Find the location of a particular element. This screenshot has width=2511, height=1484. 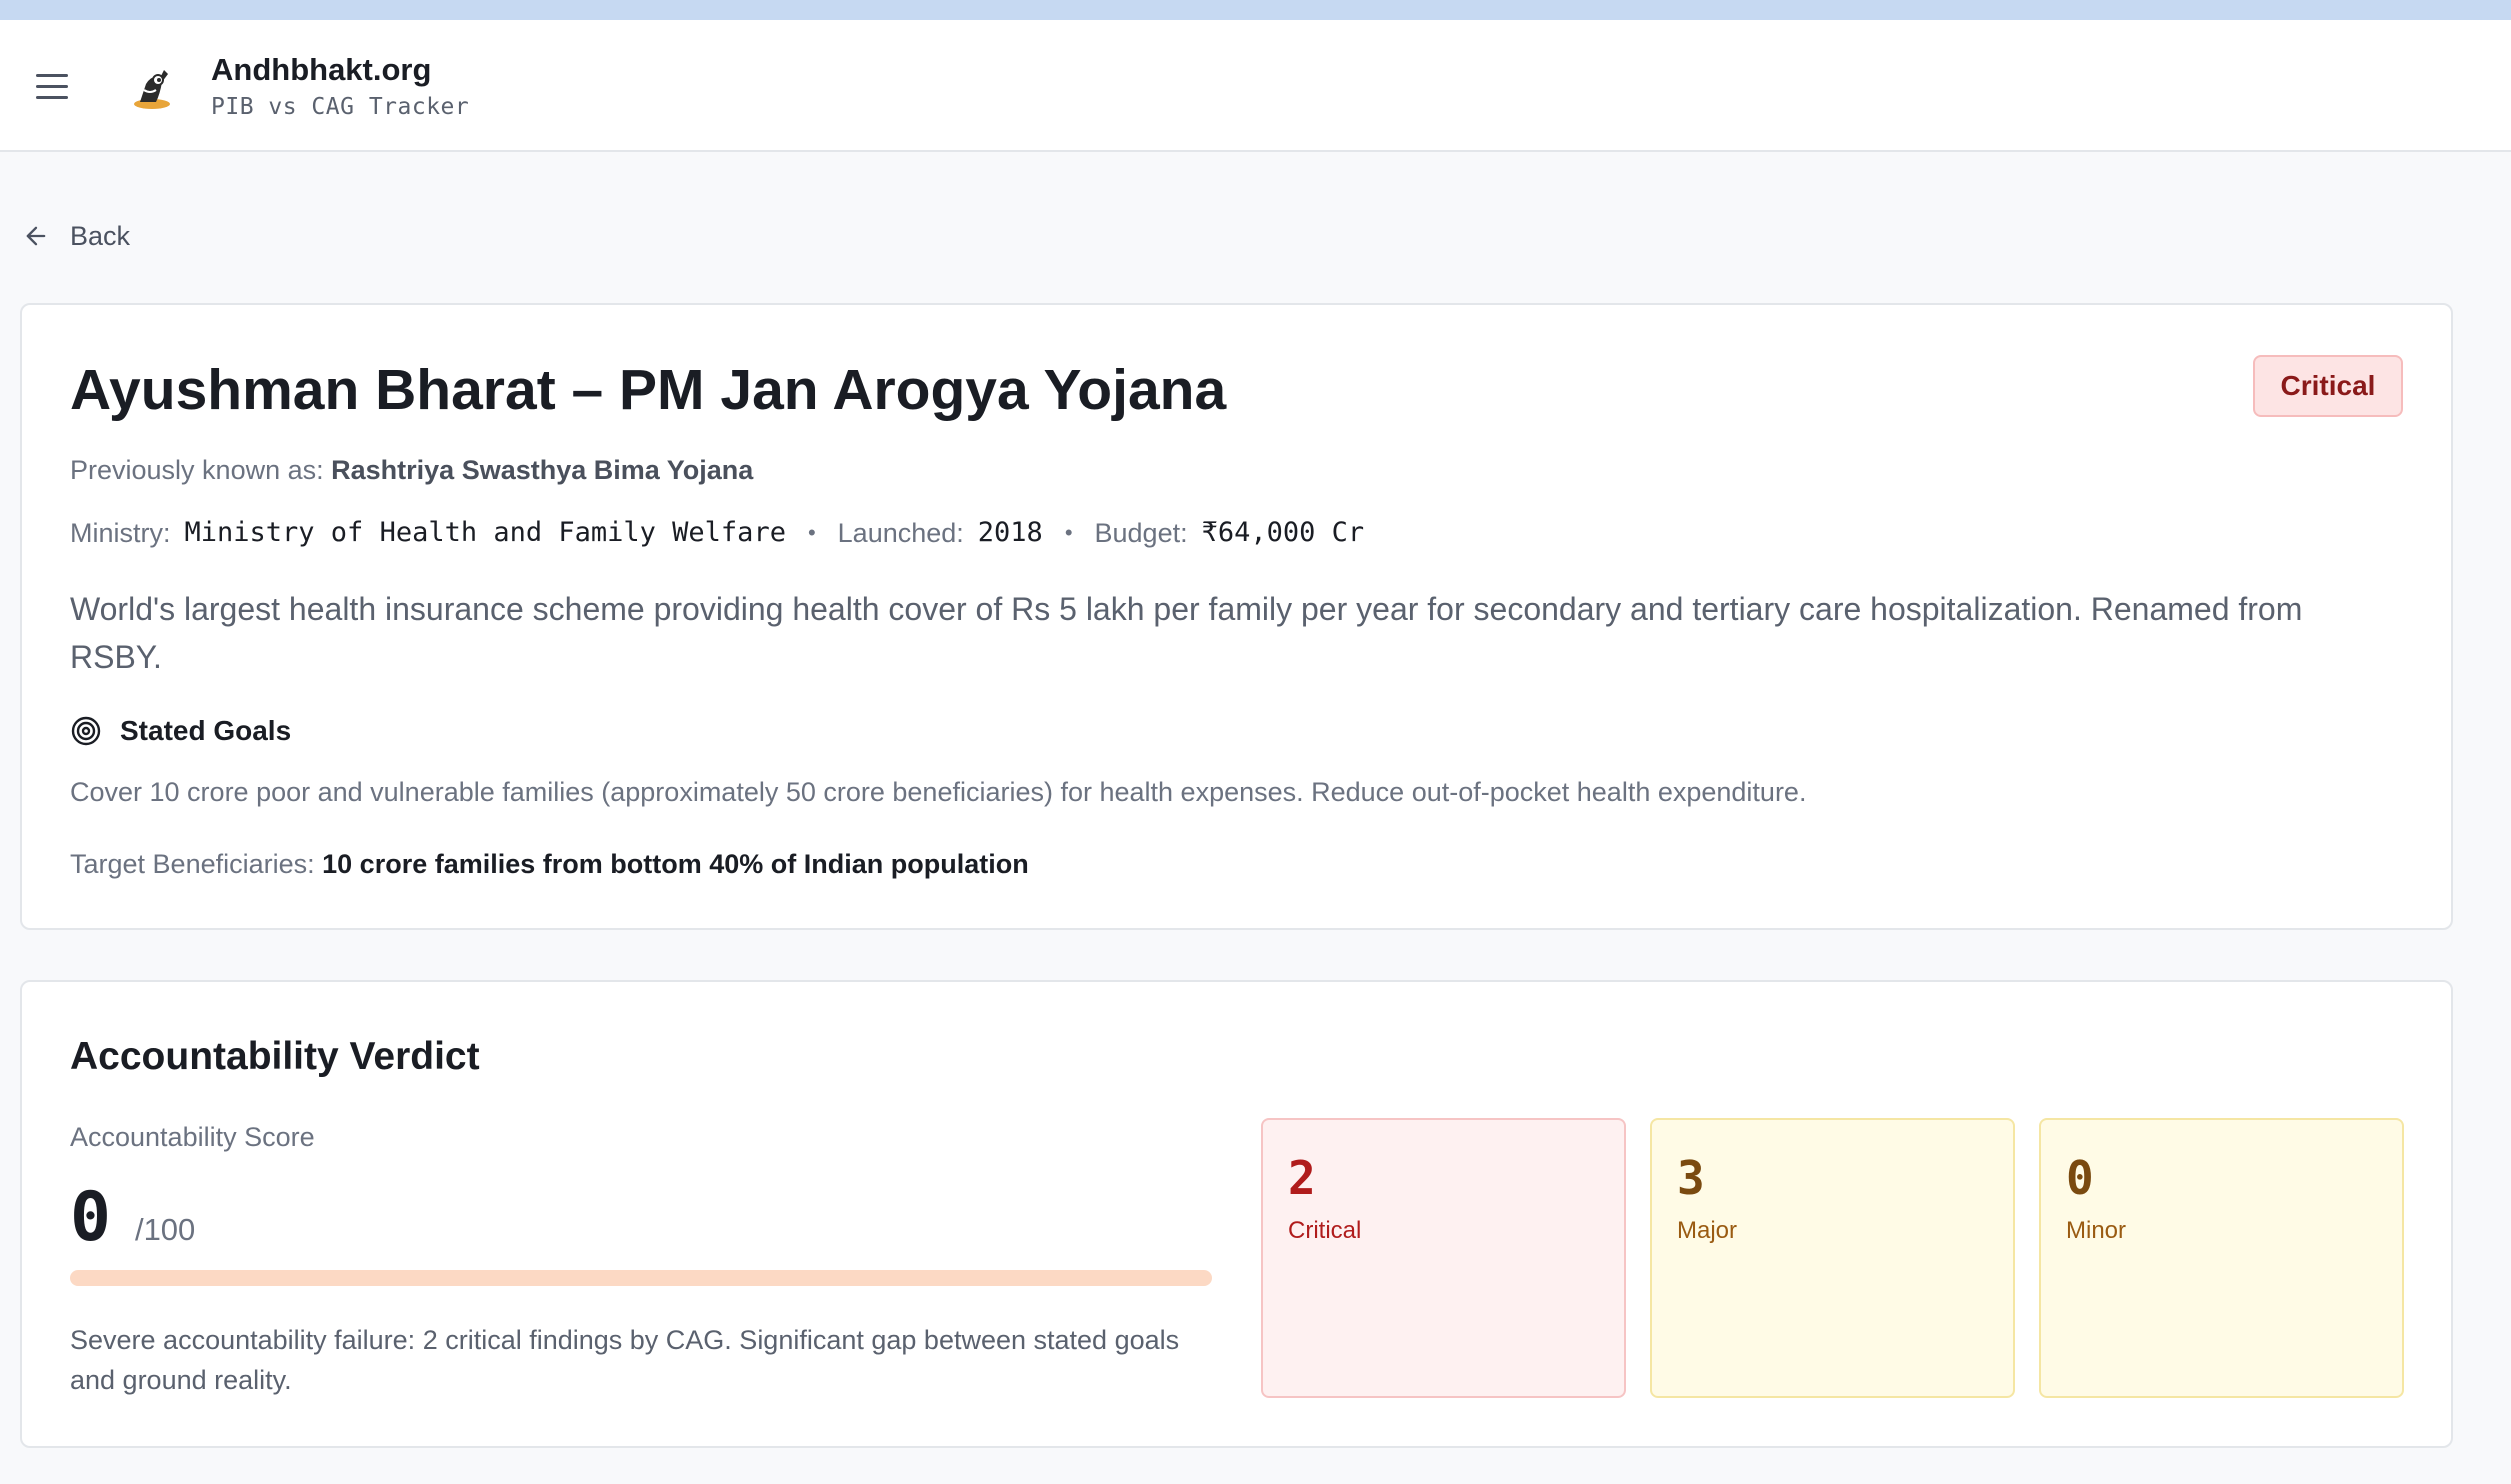

brand-name: Andhbhakt.org is located at coordinates (321, 69).